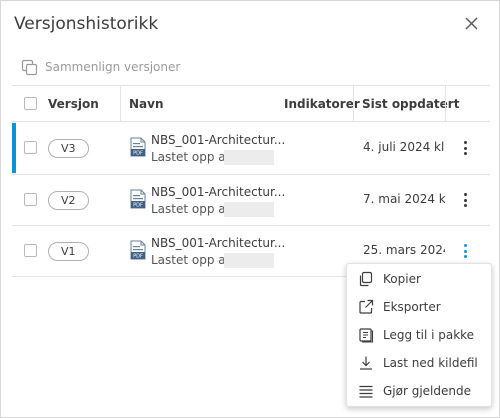 The height and width of the screenshot is (418, 500). What do you see at coordinates (14, 148) in the screenshot?
I see `selected-row-indicator` at bounding box center [14, 148].